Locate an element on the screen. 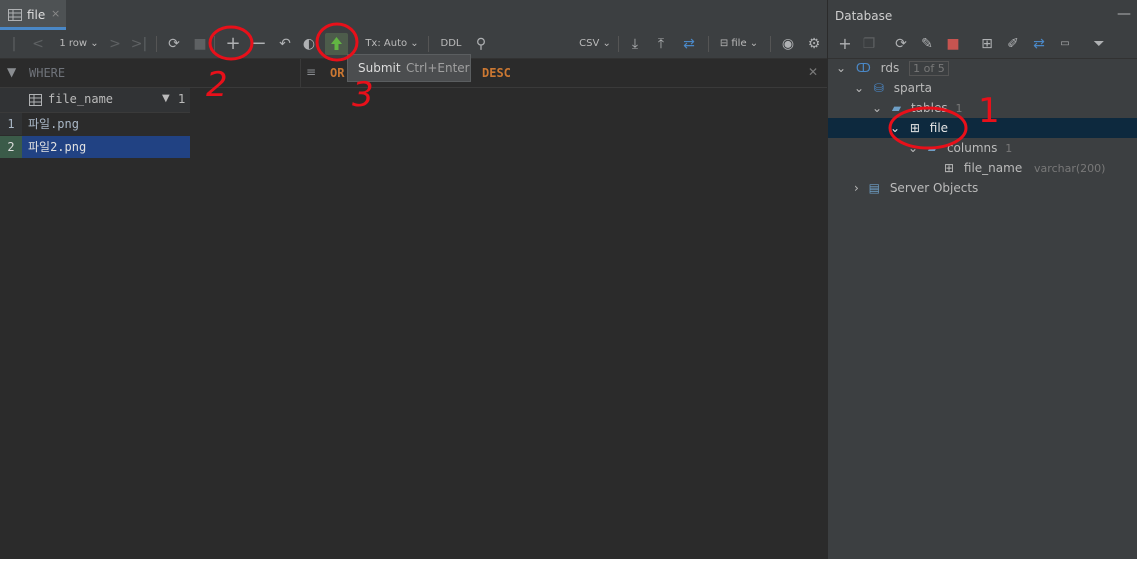  tab-label: file is located at coordinates (36, 15).